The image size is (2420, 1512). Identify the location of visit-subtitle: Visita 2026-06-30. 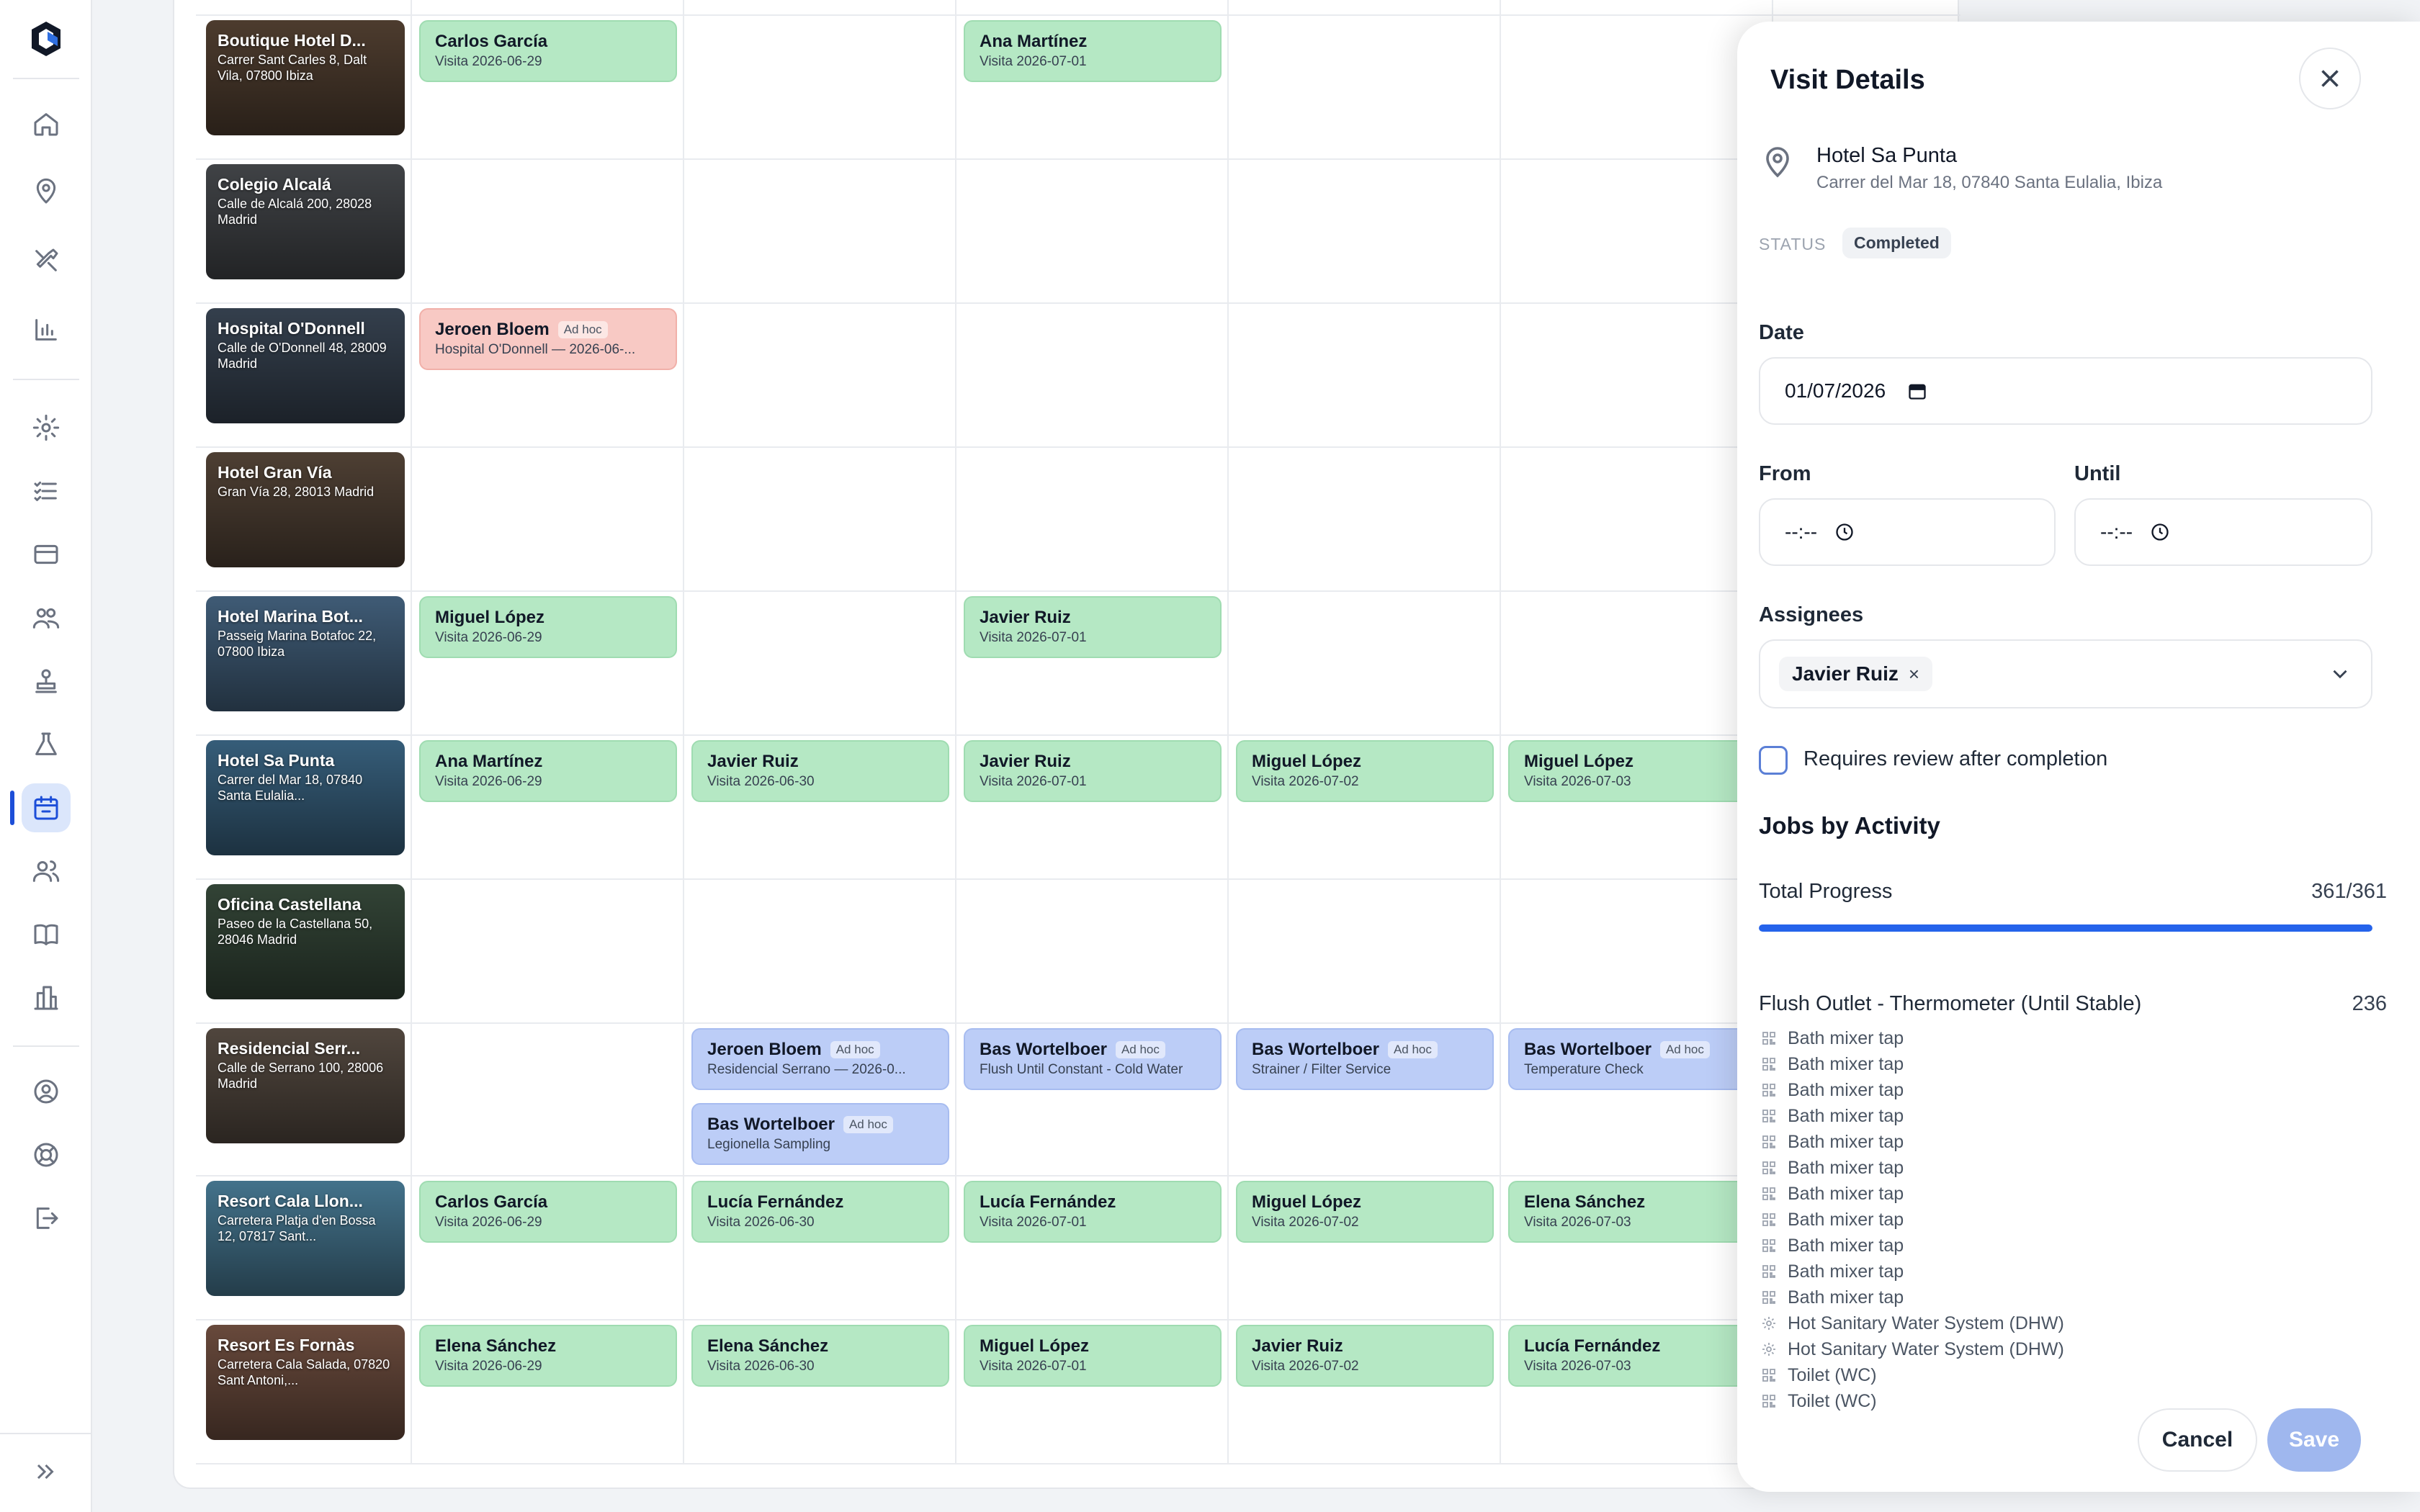
(761, 1222).